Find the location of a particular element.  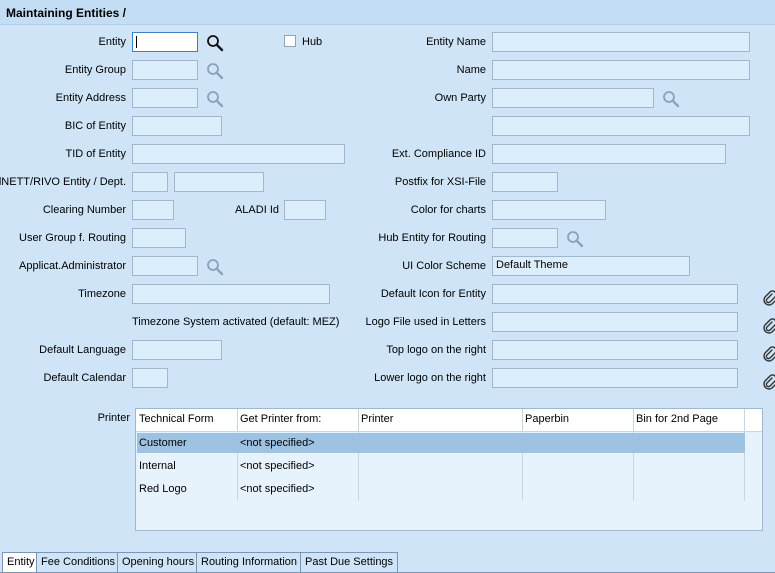

user-group-label: User Group f. Routing is located at coordinates (72, 238).